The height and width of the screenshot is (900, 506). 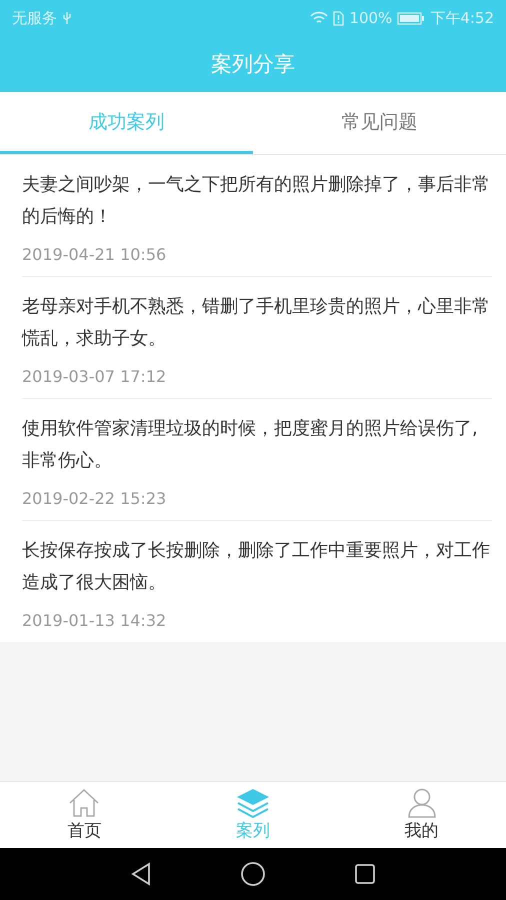 I want to click on layers-icon, so click(x=253, y=803).